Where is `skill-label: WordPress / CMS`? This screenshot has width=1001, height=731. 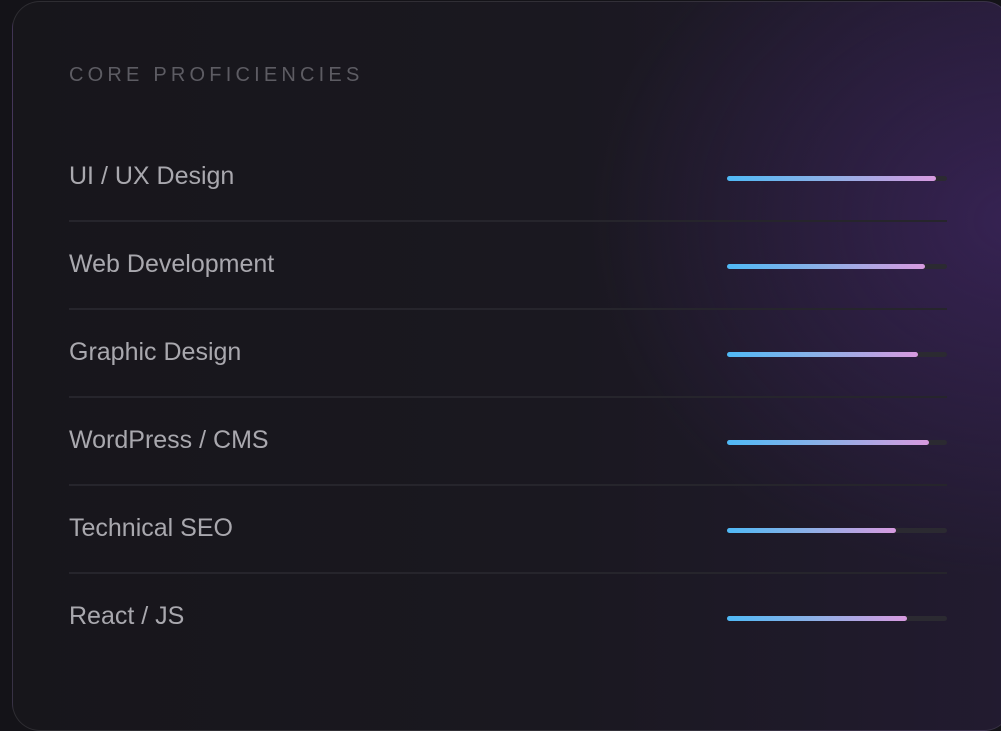
skill-label: WordPress / CMS is located at coordinates (169, 440).